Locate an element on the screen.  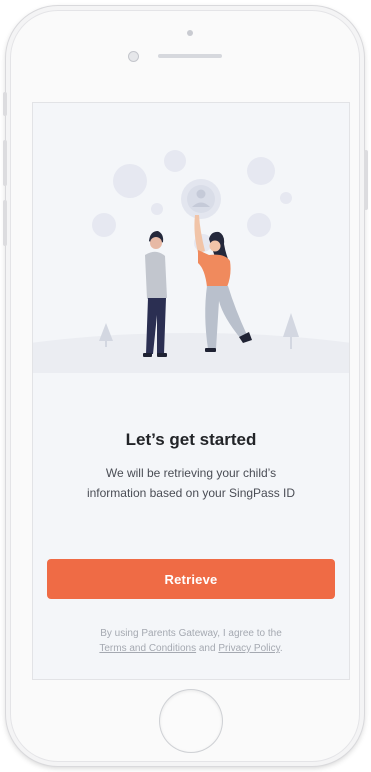
camera-icon is located at coordinates (190, 33).